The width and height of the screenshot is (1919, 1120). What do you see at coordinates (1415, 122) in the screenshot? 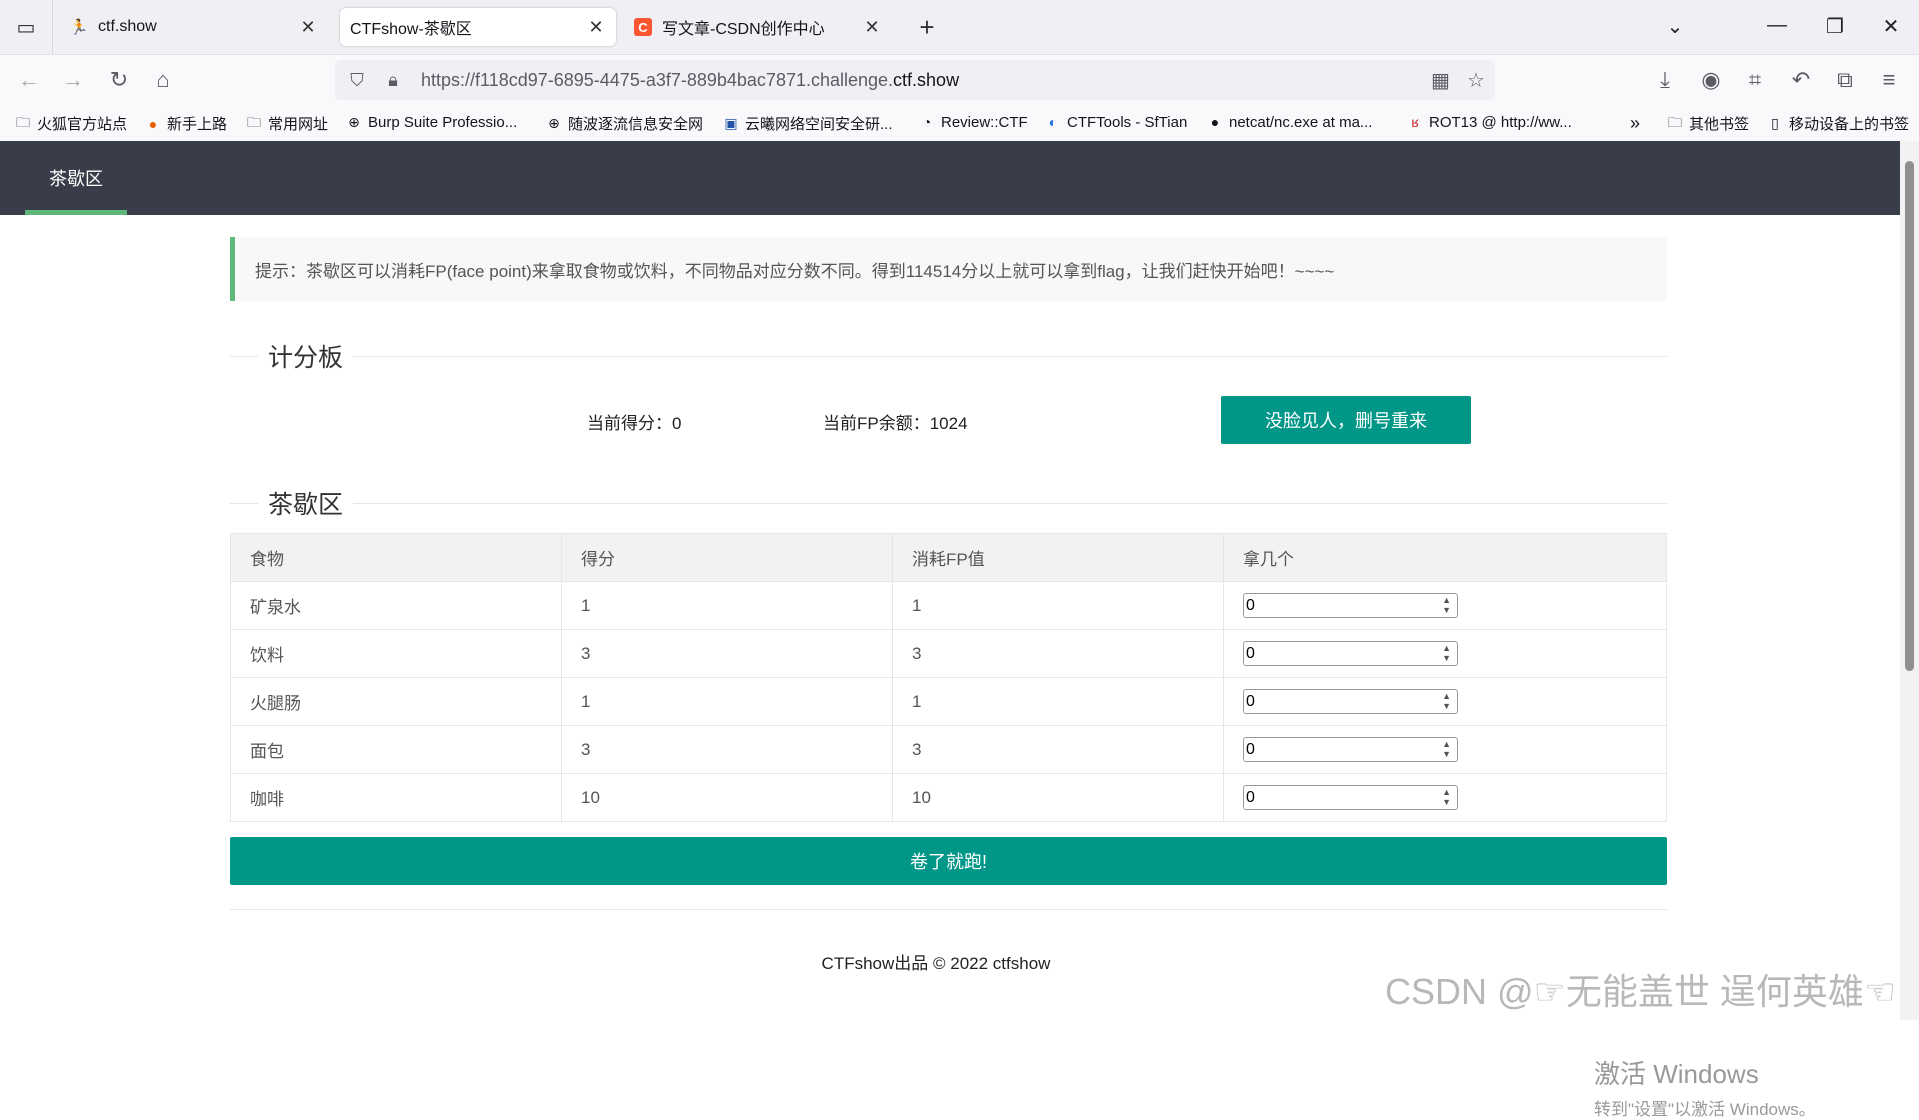
I see `rot13-icon: ʁ` at bounding box center [1415, 122].